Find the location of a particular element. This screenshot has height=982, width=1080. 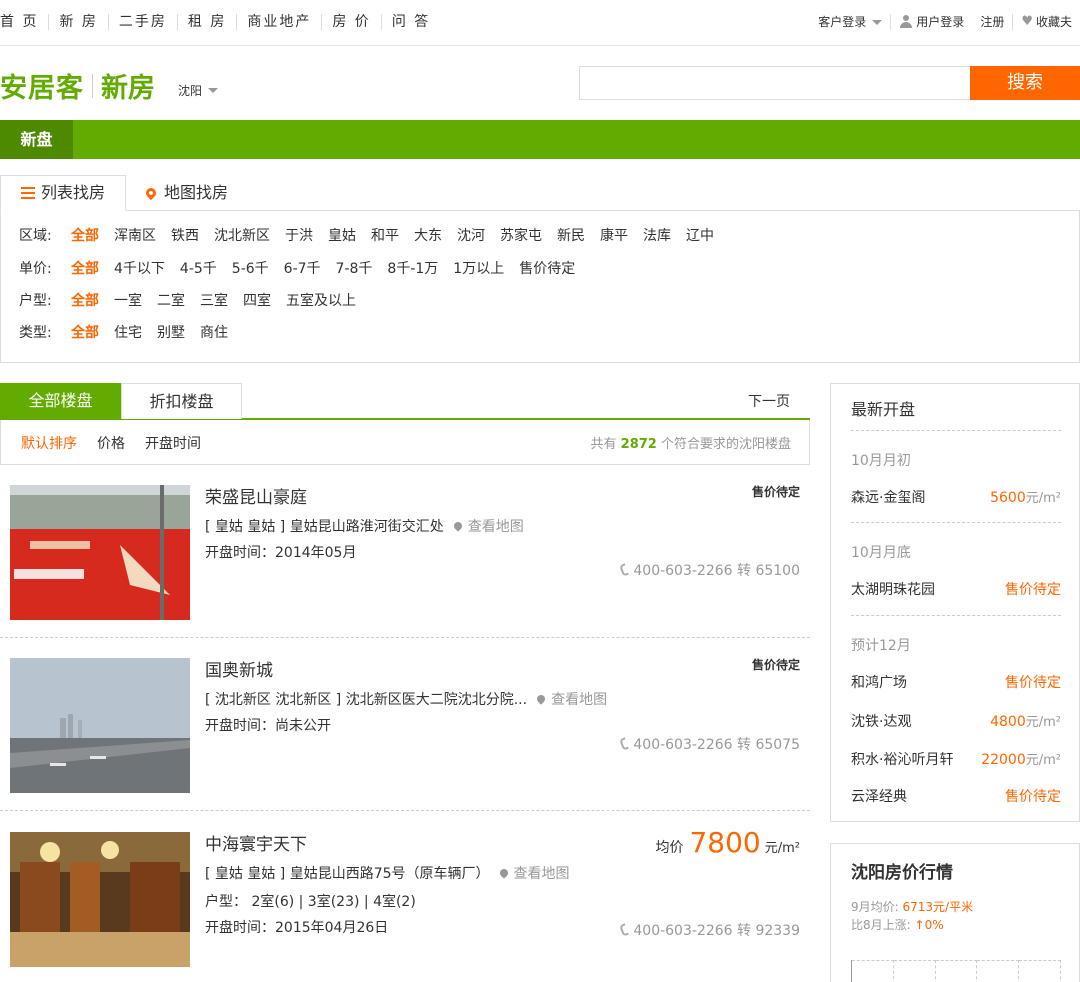

filter-label: 类型: is located at coordinates (35, 333).